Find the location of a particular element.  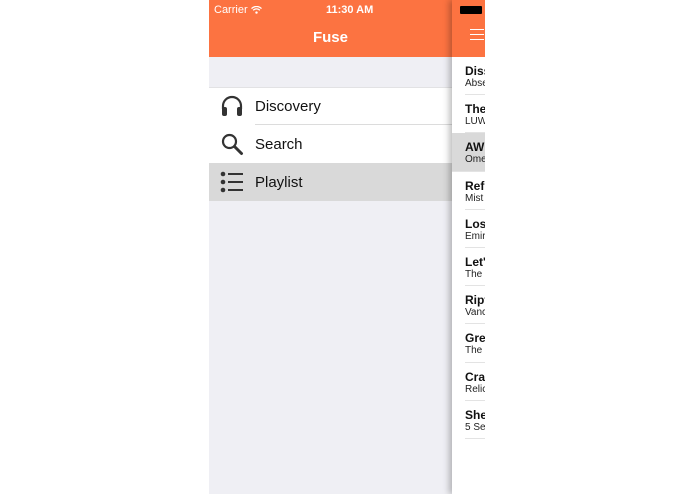

headphones-icon is located at coordinates (232, 106).